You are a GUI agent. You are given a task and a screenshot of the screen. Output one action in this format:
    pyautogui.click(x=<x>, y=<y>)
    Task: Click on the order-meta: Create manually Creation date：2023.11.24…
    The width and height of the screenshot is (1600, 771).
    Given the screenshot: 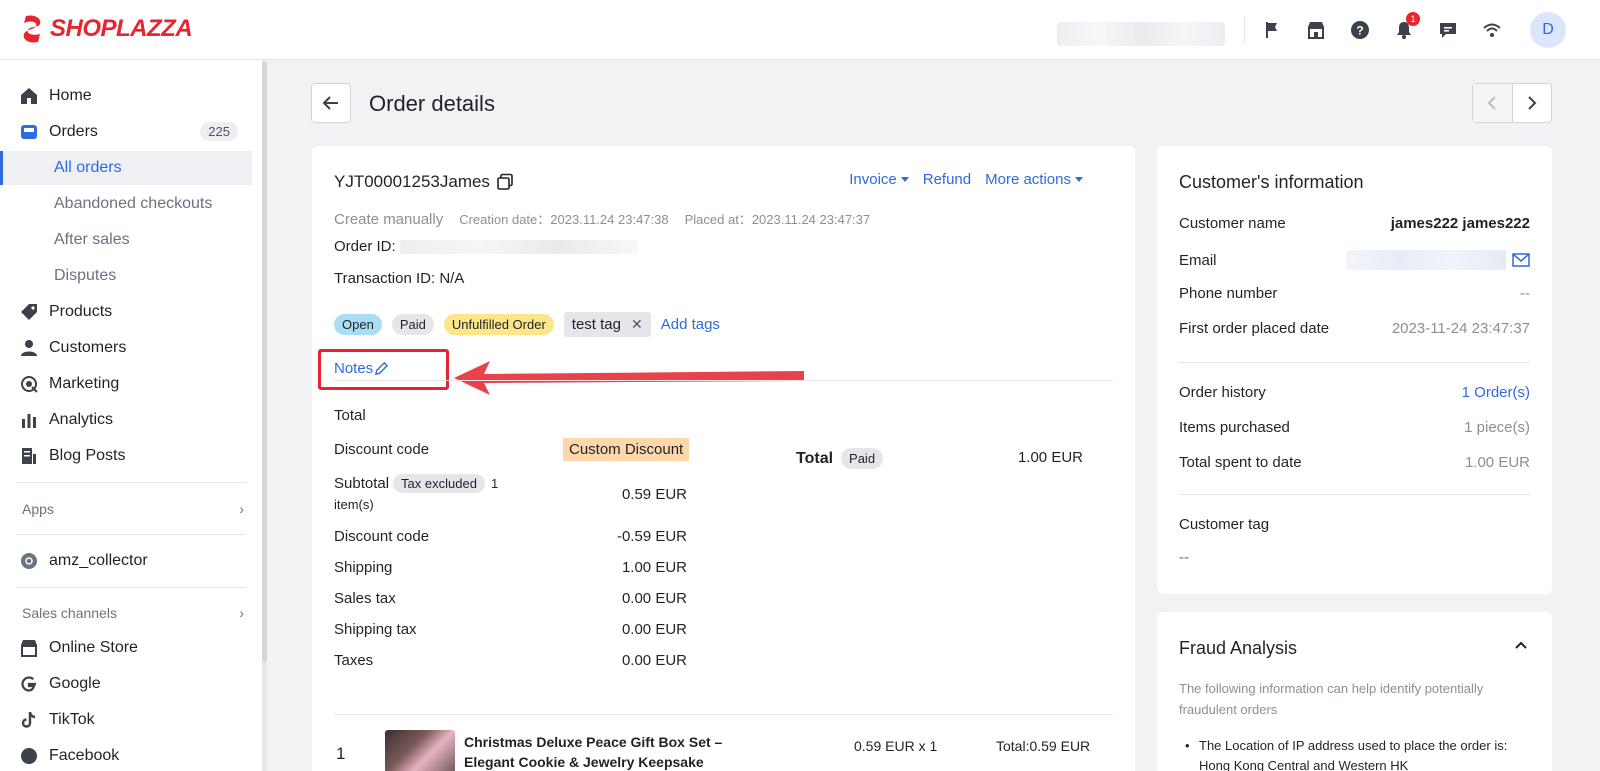 What is the action you would take?
    pyautogui.click(x=602, y=218)
    